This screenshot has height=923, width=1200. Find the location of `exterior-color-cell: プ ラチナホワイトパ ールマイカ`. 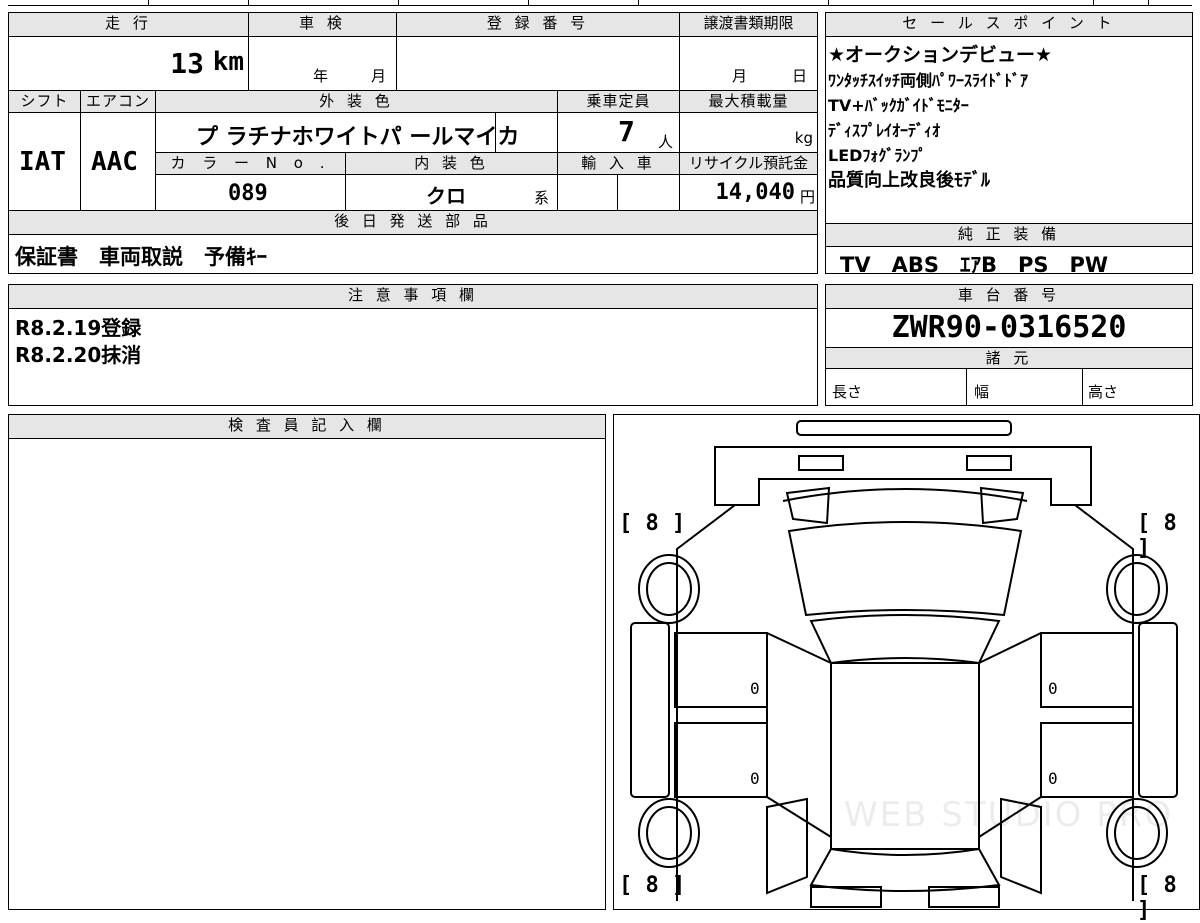

exterior-color-cell: プ ラチナホワイトパ ールマイカ is located at coordinates (337, 133).